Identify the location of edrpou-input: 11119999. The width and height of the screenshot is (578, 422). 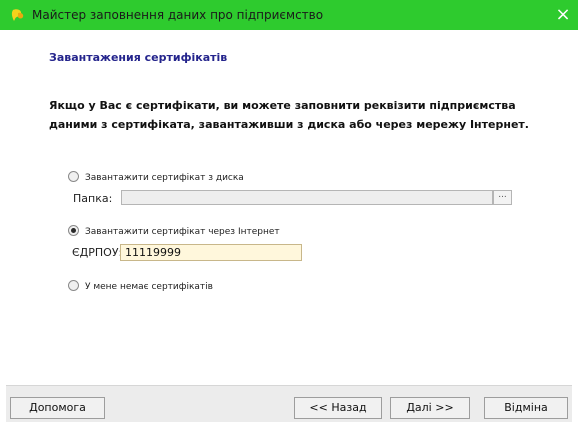
(211, 252).